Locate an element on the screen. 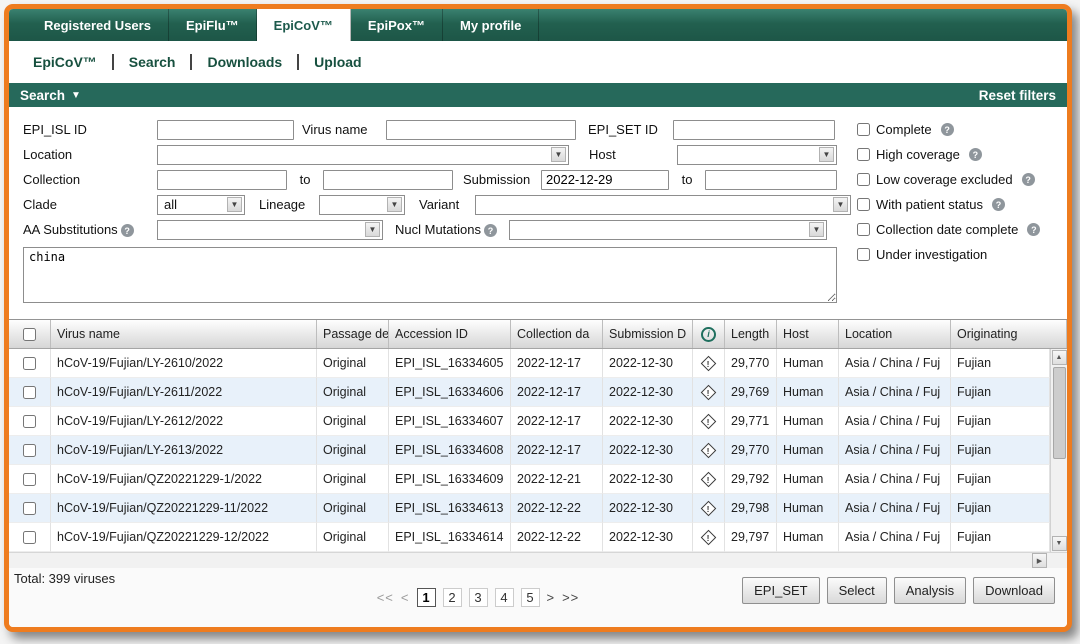 The image size is (1080, 644). under-investigation-checkbox is located at coordinates (863, 254).